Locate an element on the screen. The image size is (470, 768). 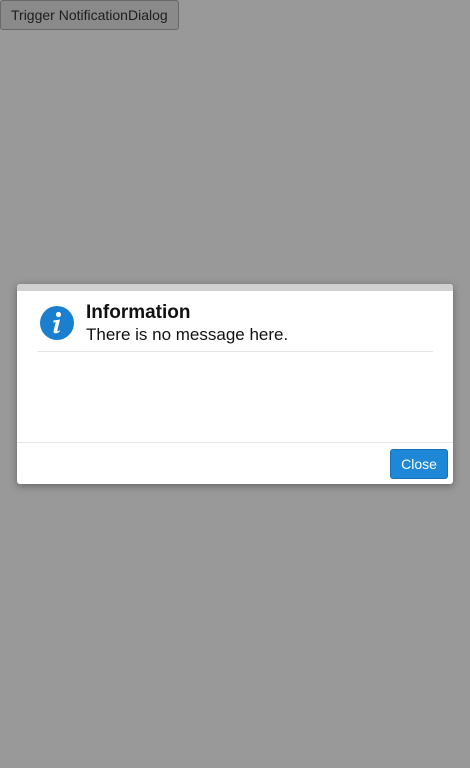
header-divider is located at coordinates (235, 351).